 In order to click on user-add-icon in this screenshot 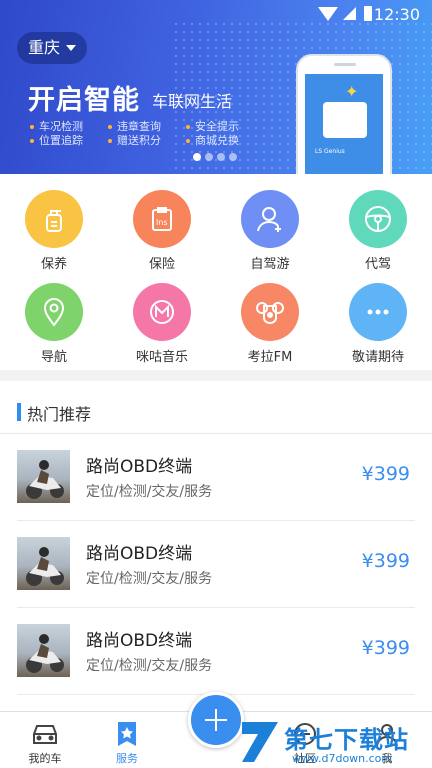, I will do `click(269, 219)`.